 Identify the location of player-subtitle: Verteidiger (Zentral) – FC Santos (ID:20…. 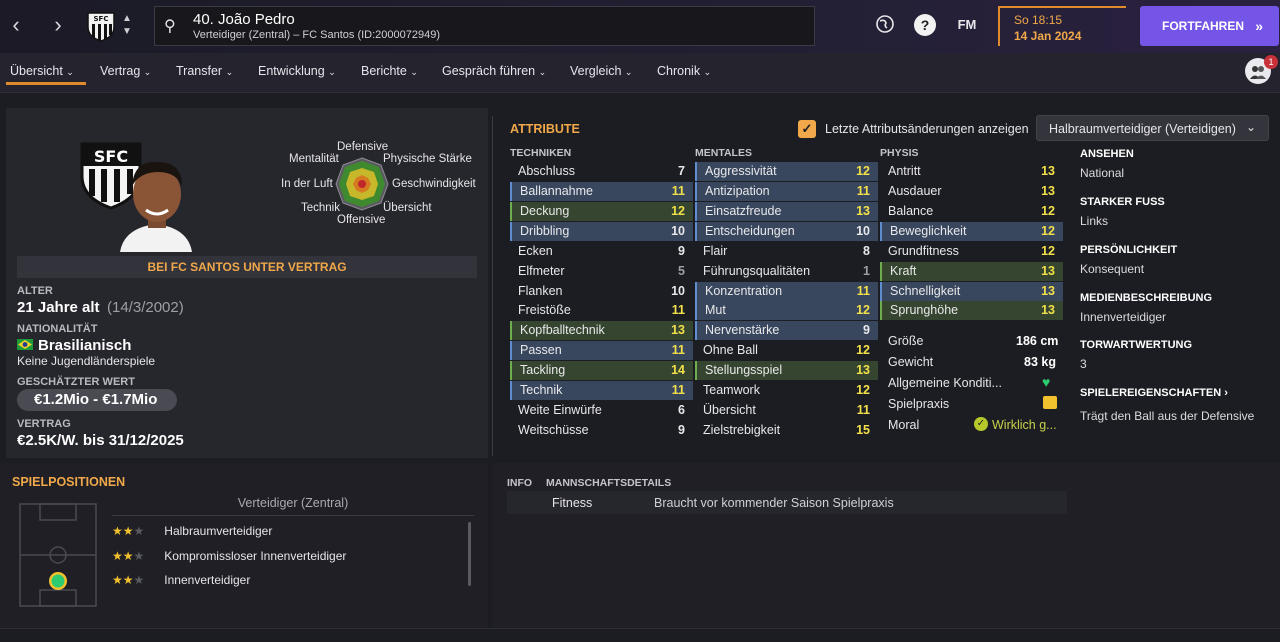
(317, 35).